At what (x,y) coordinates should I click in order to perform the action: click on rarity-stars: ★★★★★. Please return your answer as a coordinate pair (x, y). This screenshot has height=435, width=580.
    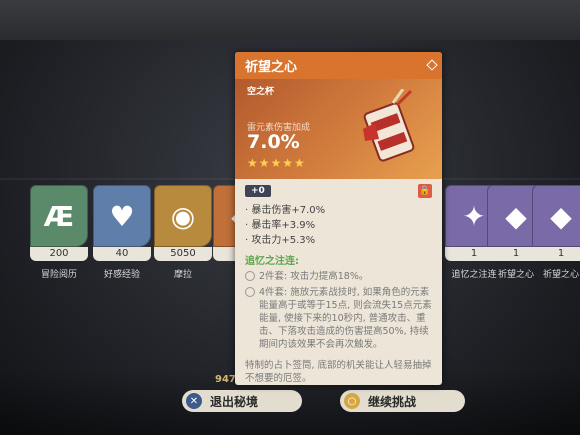
    Looking at the image, I should click on (276, 163).